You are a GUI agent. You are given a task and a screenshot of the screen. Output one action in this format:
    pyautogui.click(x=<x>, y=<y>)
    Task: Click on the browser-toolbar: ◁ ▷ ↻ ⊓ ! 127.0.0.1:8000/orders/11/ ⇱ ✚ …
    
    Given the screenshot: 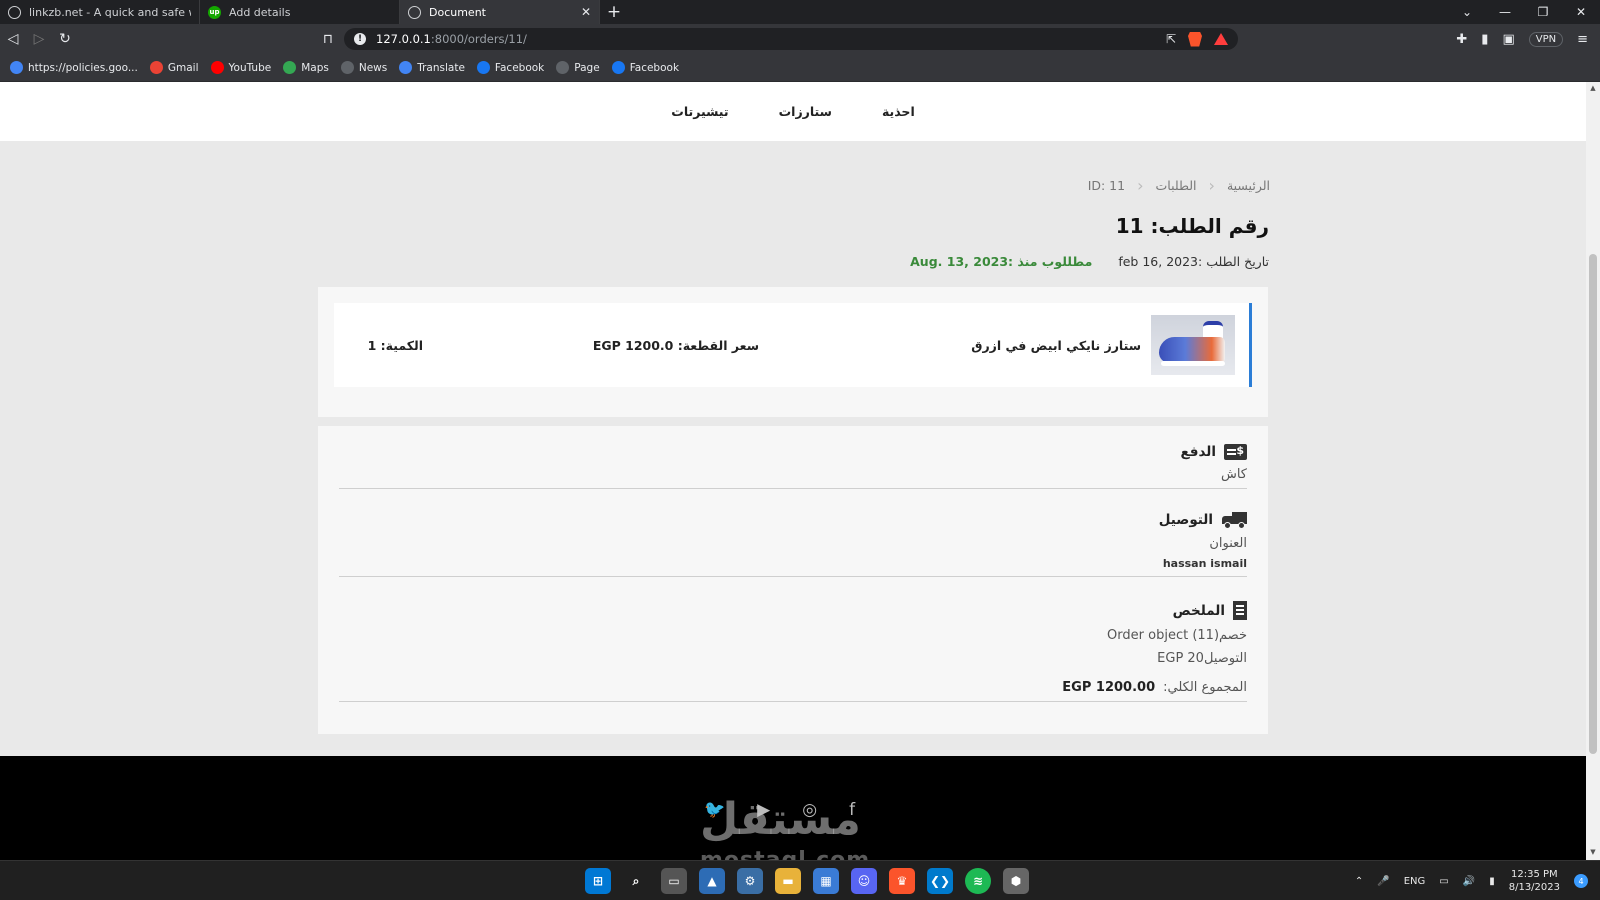 What is the action you would take?
    pyautogui.click(x=800, y=39)
    